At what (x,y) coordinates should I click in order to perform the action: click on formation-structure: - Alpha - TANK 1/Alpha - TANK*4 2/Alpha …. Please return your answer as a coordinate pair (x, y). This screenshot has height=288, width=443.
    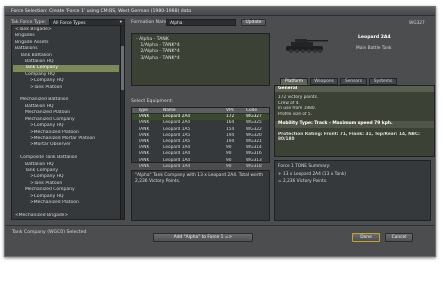
    Looking at the image, I should click on (200, 59).